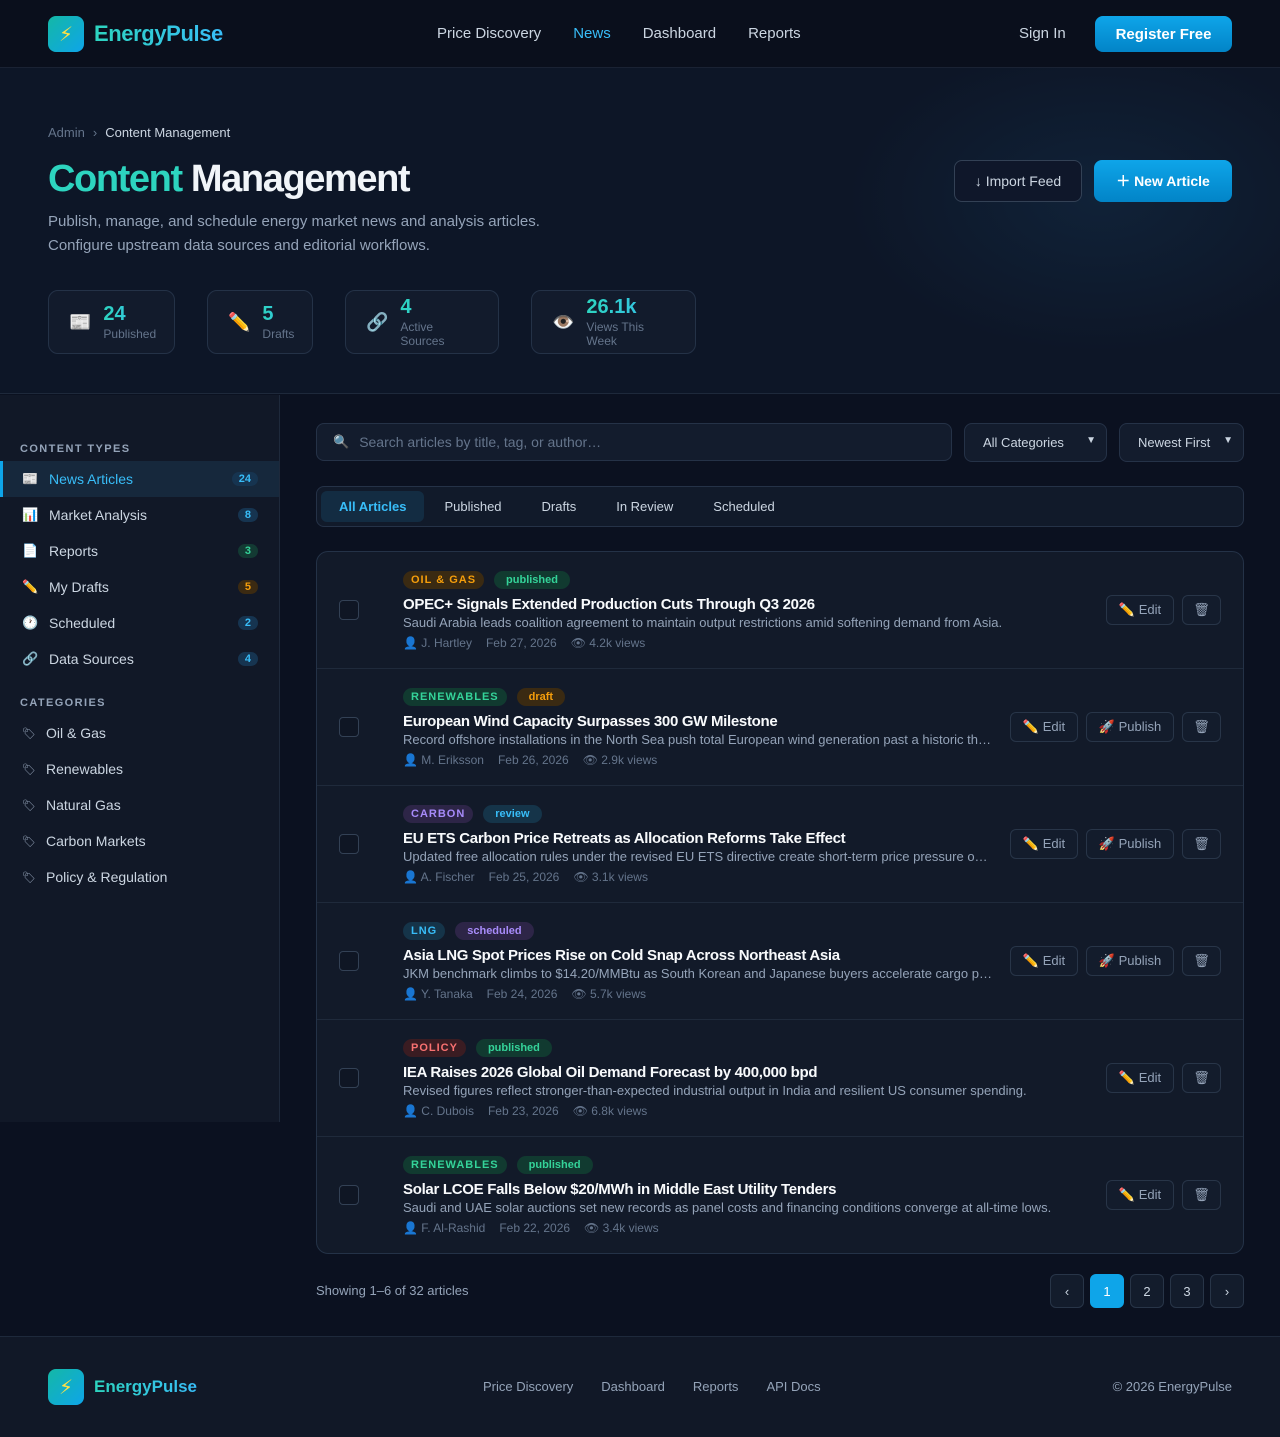  I want to click on register-button: Register Free, so click(1163, 34).